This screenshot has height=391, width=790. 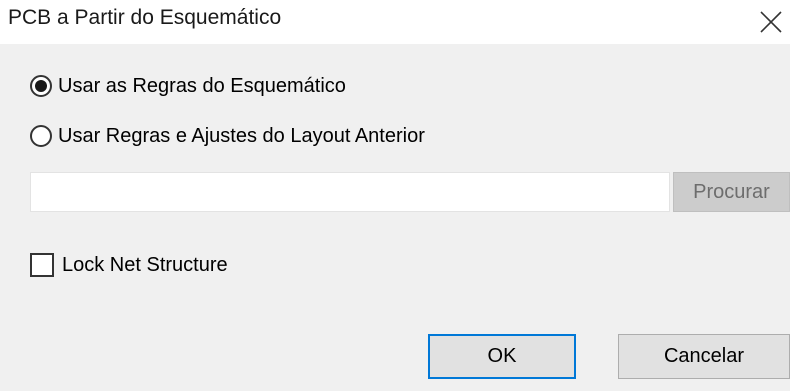 I want to click on close-button, so click(x=771, y=21).